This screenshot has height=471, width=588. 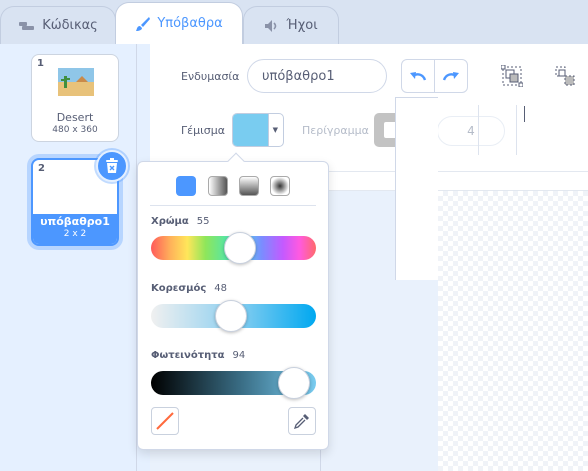 What do you see at coordinates (186, 186) in the screenshot?
I see `solid-fill-button` at bounding box center [186, 186].